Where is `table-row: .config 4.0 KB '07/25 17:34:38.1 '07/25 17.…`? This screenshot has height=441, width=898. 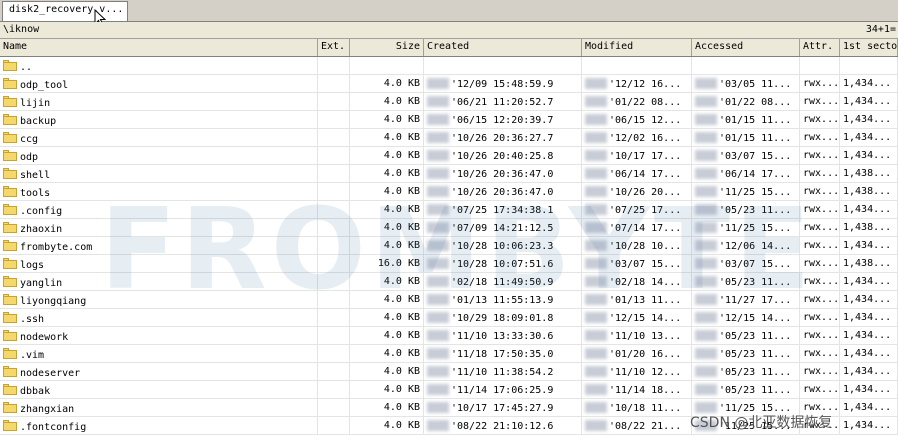
table-row: .config 4.0 KB '07/25 17:34:38.1 '07/25 17.… is located at coordinates (449, 210).